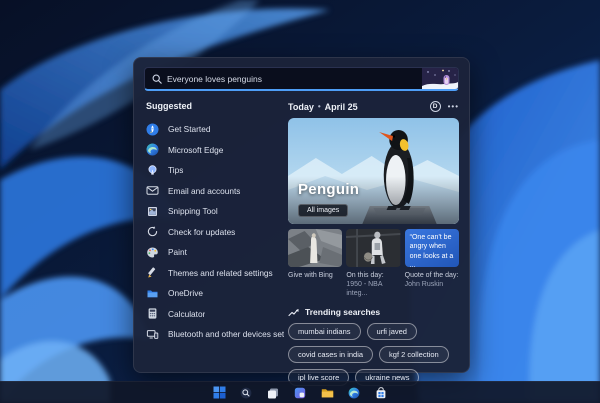  I want to click on profile-badge: D, so click(435, 106).